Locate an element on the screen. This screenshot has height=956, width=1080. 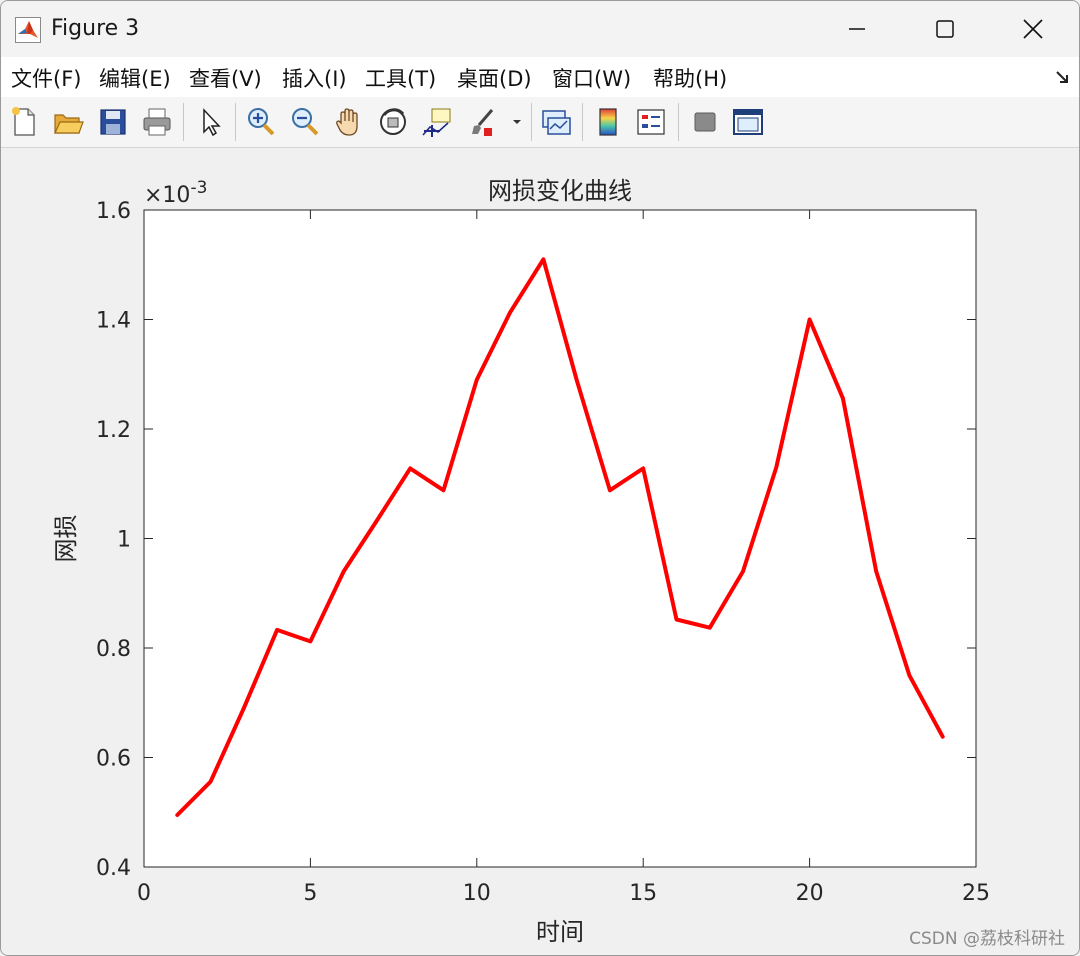
window-title: Figure 3 is located at coordinates (95, 28).